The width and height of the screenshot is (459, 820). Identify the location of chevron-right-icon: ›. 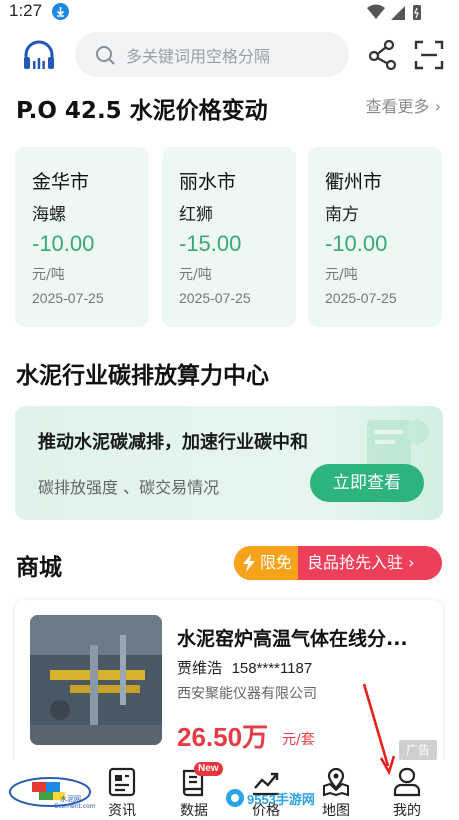
(435, 106).